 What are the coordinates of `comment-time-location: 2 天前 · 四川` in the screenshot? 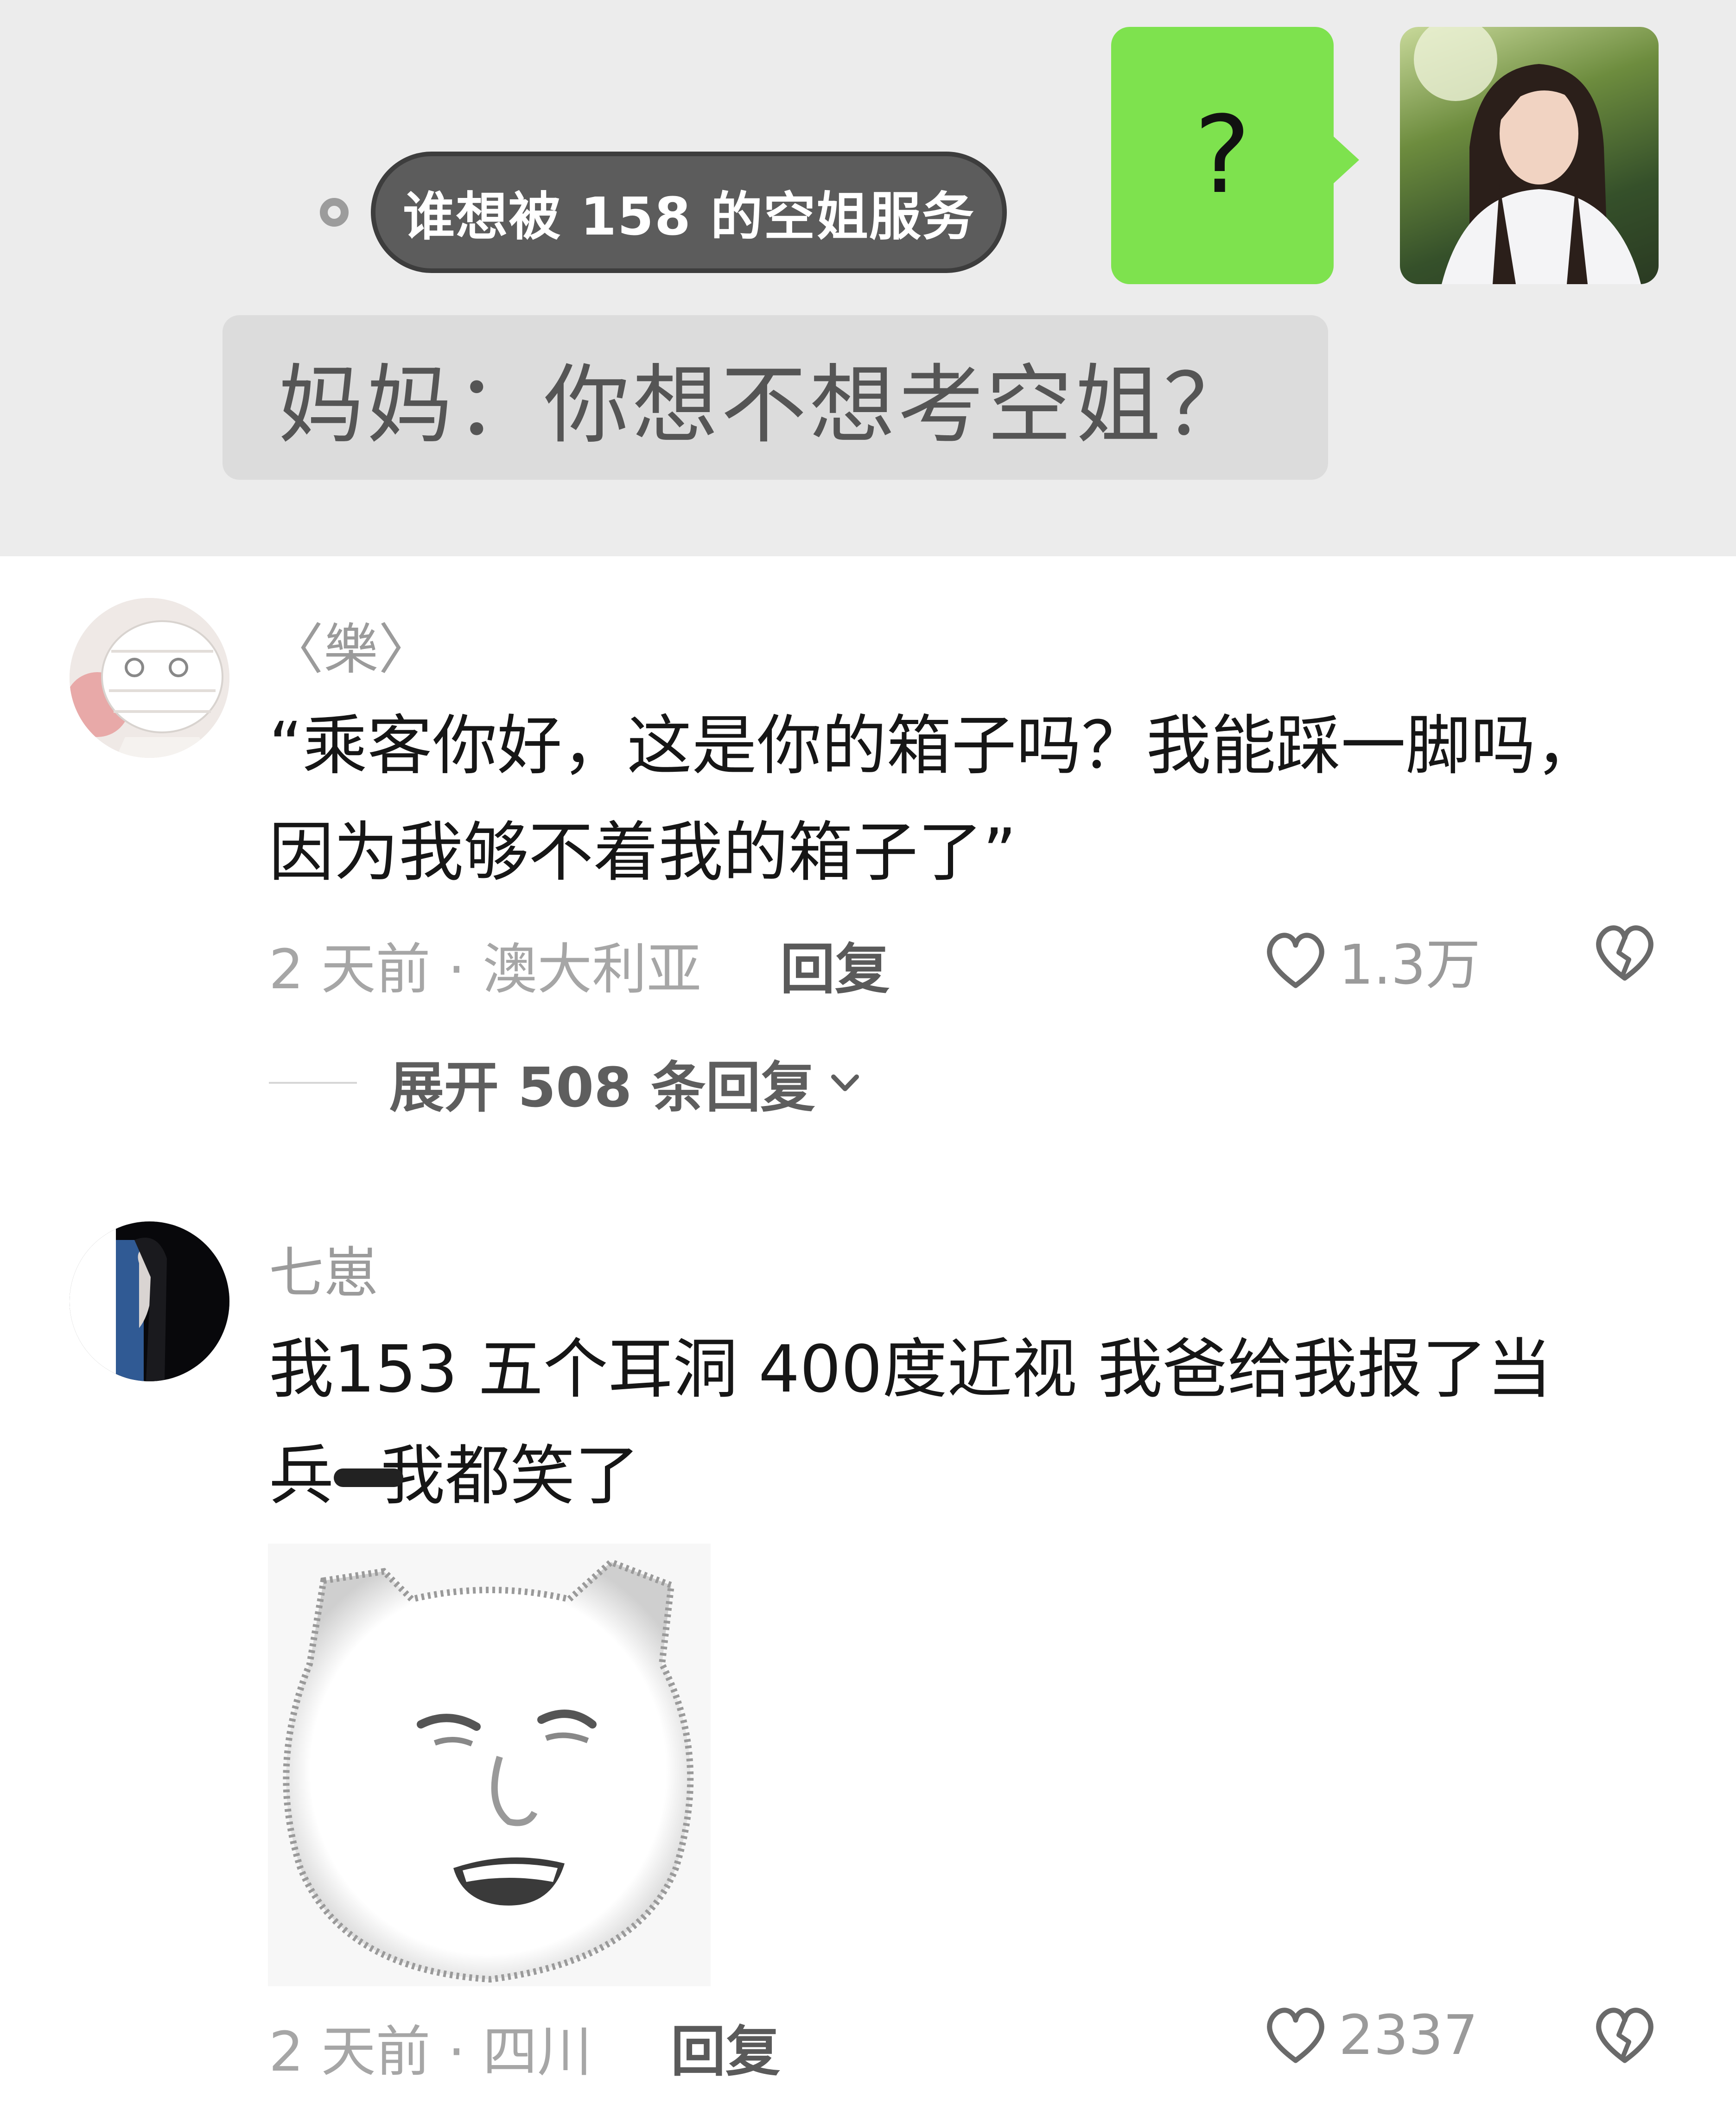 It's located at (430, 2052).